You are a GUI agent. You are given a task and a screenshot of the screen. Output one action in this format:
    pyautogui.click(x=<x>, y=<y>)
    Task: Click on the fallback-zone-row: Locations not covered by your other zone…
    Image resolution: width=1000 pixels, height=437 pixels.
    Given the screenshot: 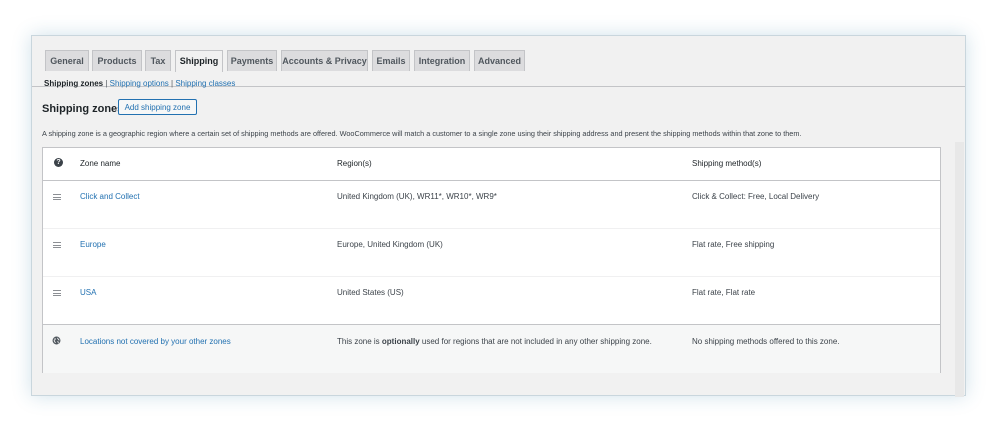 What is the action you would take?
    pyautogui.click(x=491, y=348)
    